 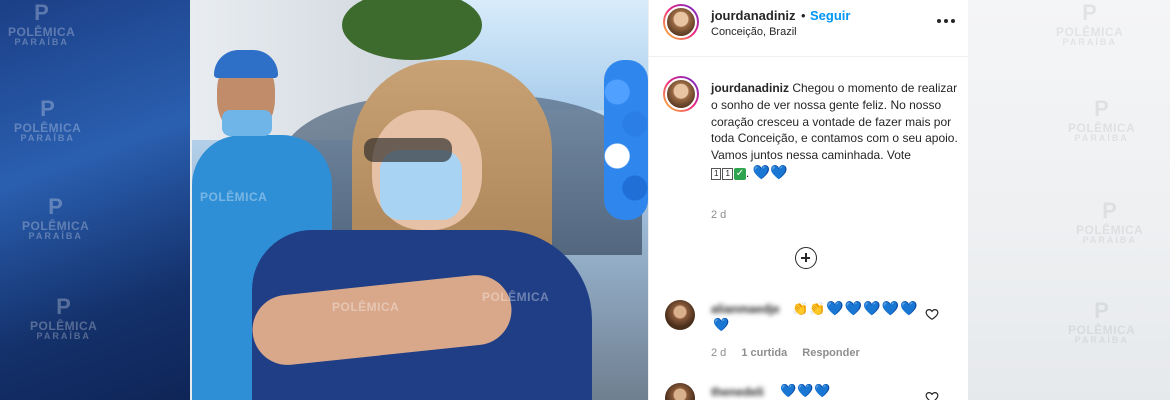 What do you see at coordinates (764, 353) in the screenshot?
I see `comment-likes: 1 curtida` at bounding box center [764, 353].